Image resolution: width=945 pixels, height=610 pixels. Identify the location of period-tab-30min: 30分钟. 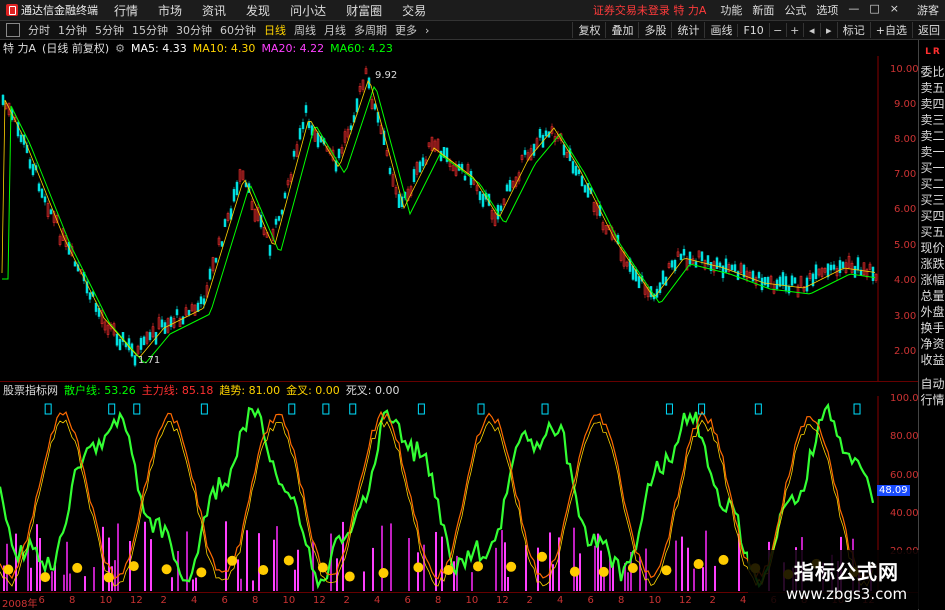
(194, 30).